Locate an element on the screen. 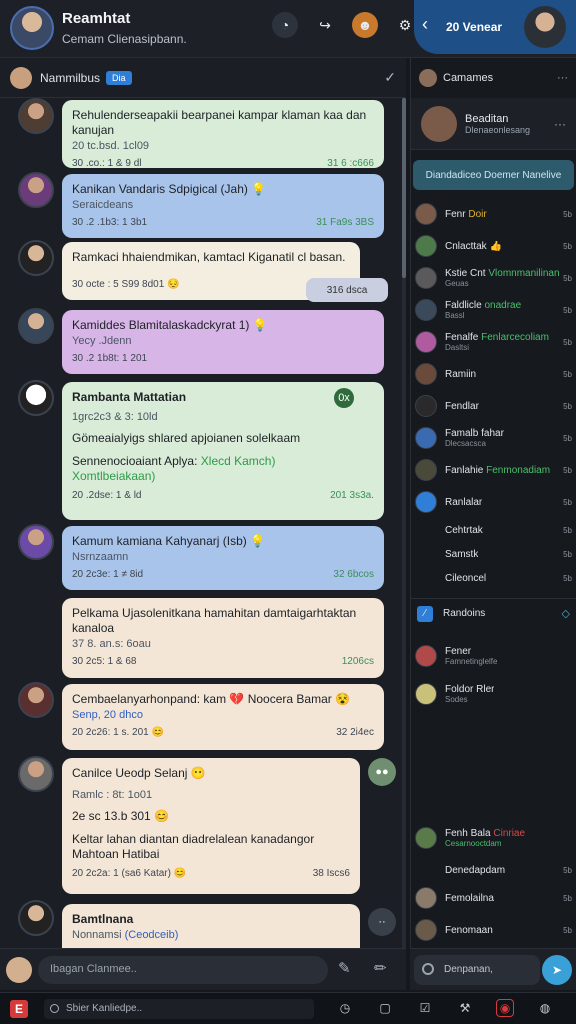  section-button: Diandadiceo Doemer Nanelive is located at coordinates (493, 175).